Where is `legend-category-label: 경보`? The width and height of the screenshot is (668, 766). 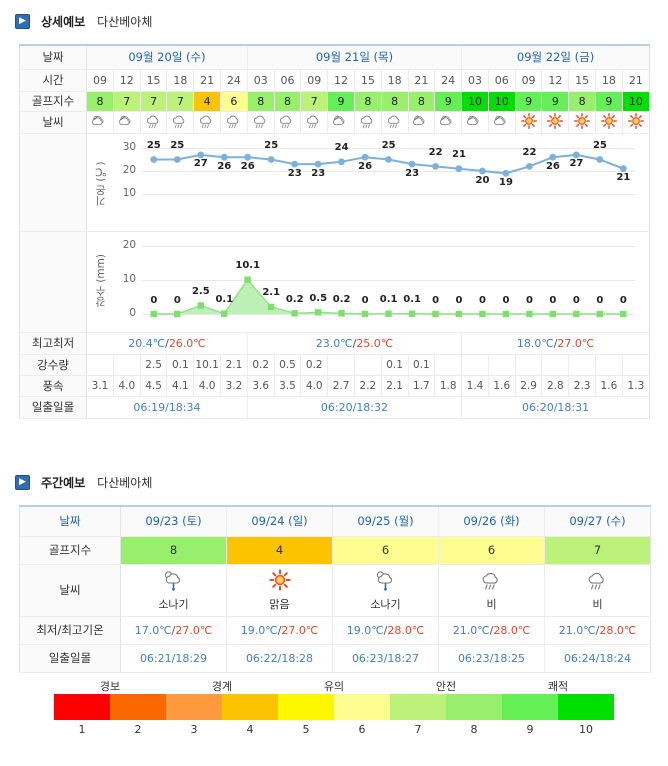 legend-category-label: 경보 is located at coordinates (110, 686).